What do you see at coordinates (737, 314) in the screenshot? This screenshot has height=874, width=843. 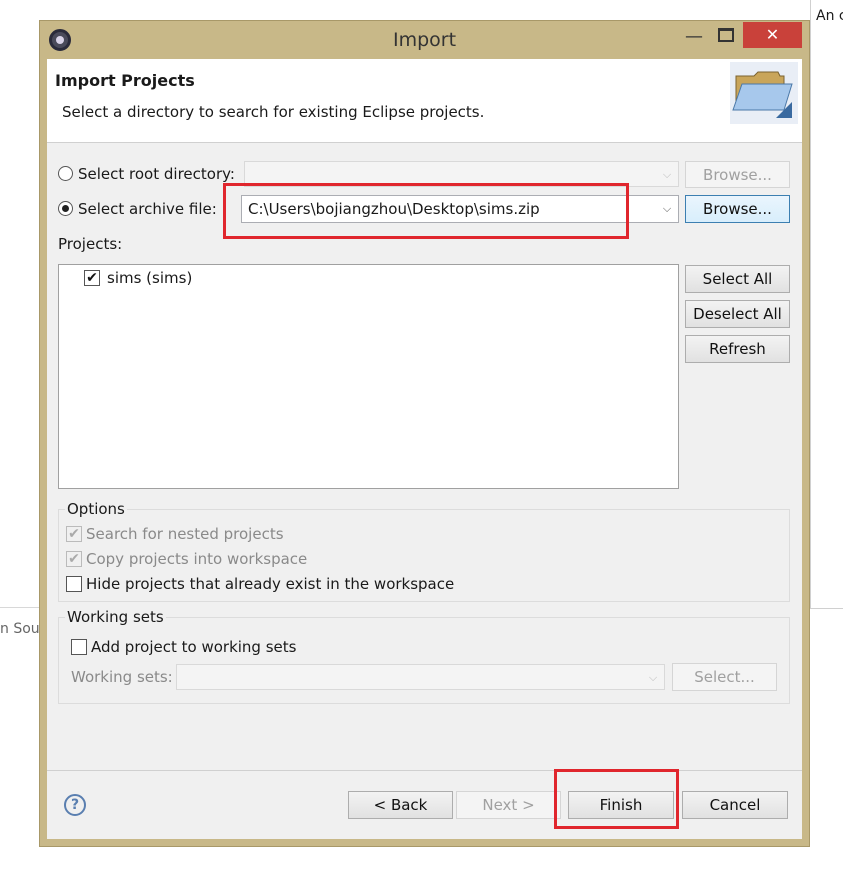 I see `deselect-all-button: Deselect All` at bounding box center [737, 314].